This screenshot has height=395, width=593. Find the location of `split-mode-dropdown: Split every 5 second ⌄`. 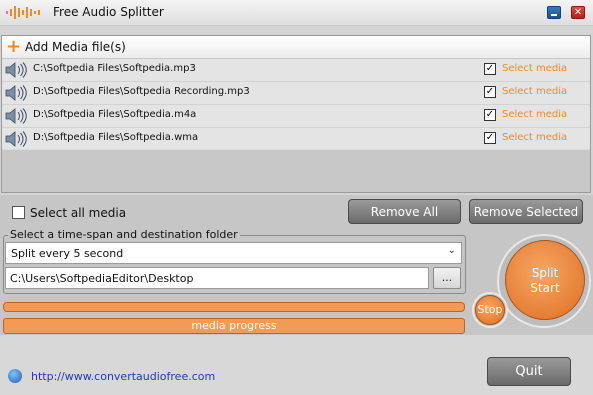

split-mode-dropdown: Split every 5 second ⌄ is located at coordinates (233, 253).